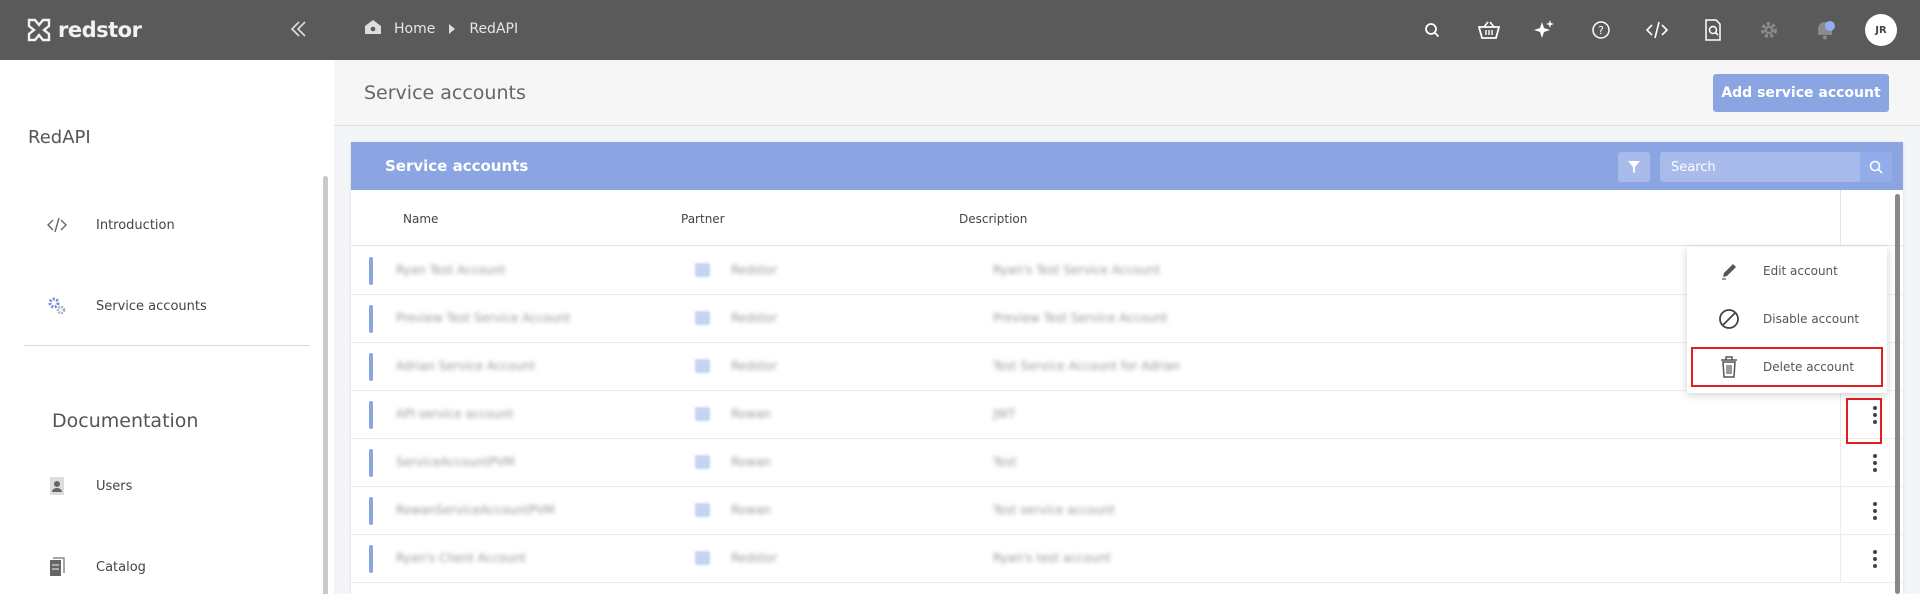 The image size is (1920, 594). What do you see at coordinates (1801, 93) in the screenshot?
I see `add-service-account-button: Add service account` at bounding box center [1801, 93].